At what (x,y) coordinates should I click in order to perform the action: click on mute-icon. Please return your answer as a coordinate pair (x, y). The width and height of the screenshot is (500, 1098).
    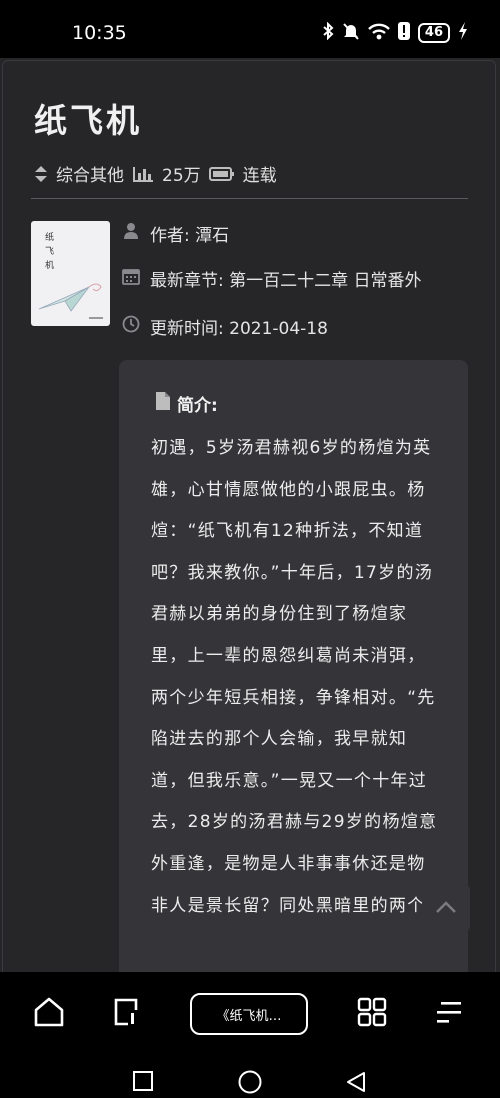
    Looking at the image, I should click on (351, 33).